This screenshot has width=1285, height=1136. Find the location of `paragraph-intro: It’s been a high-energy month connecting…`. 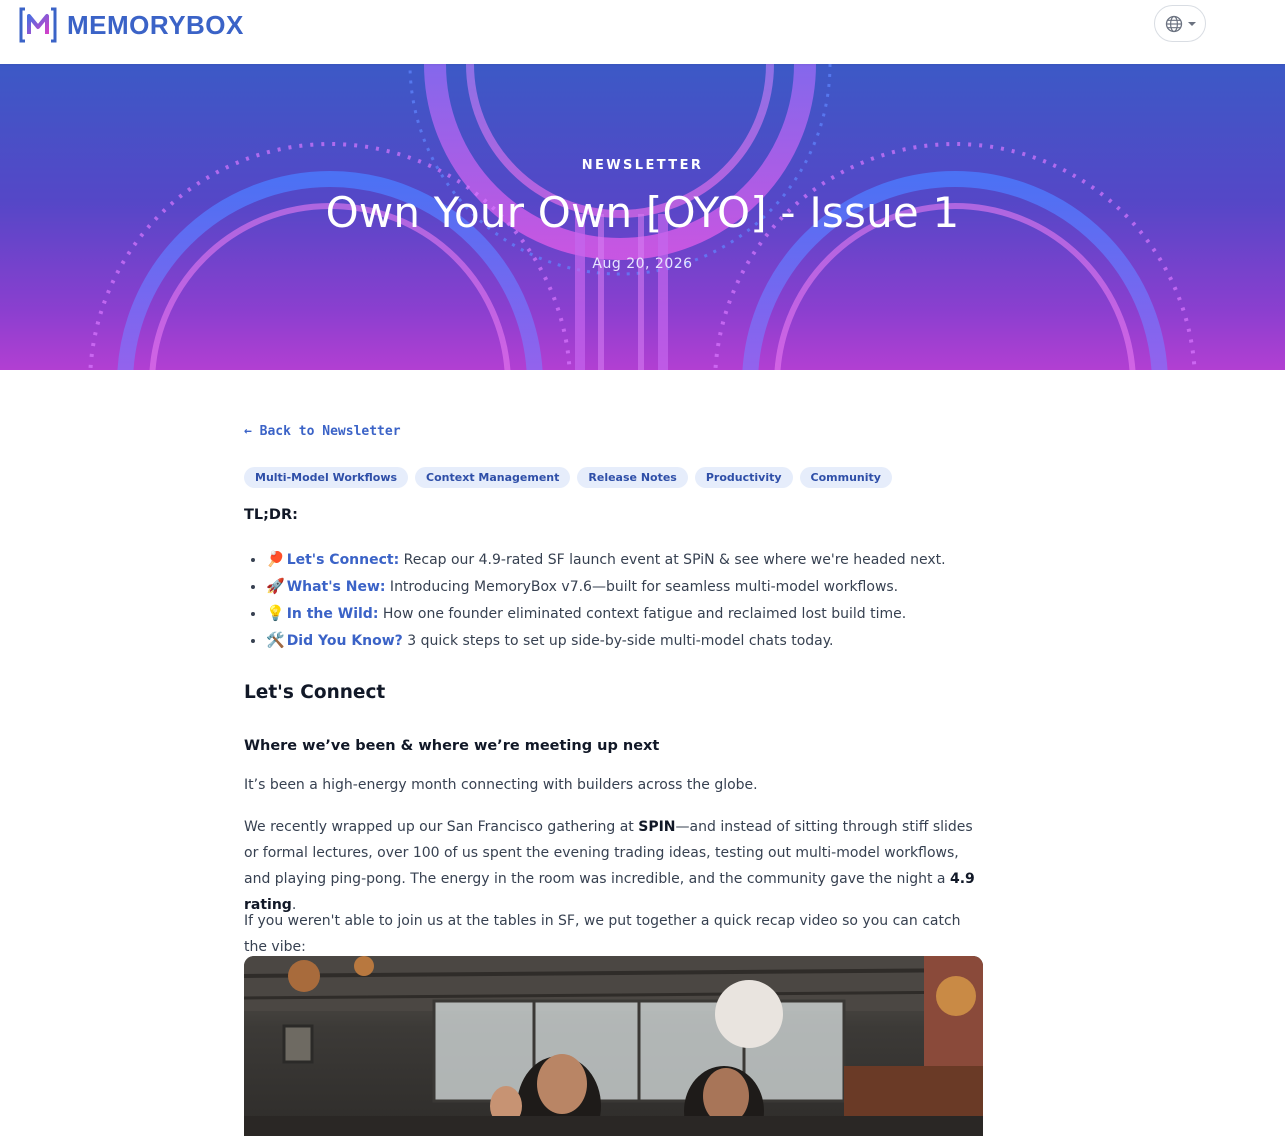

paragraph-intro: It’s been a high-energy month connecting… is located at coordinates (501, 785).